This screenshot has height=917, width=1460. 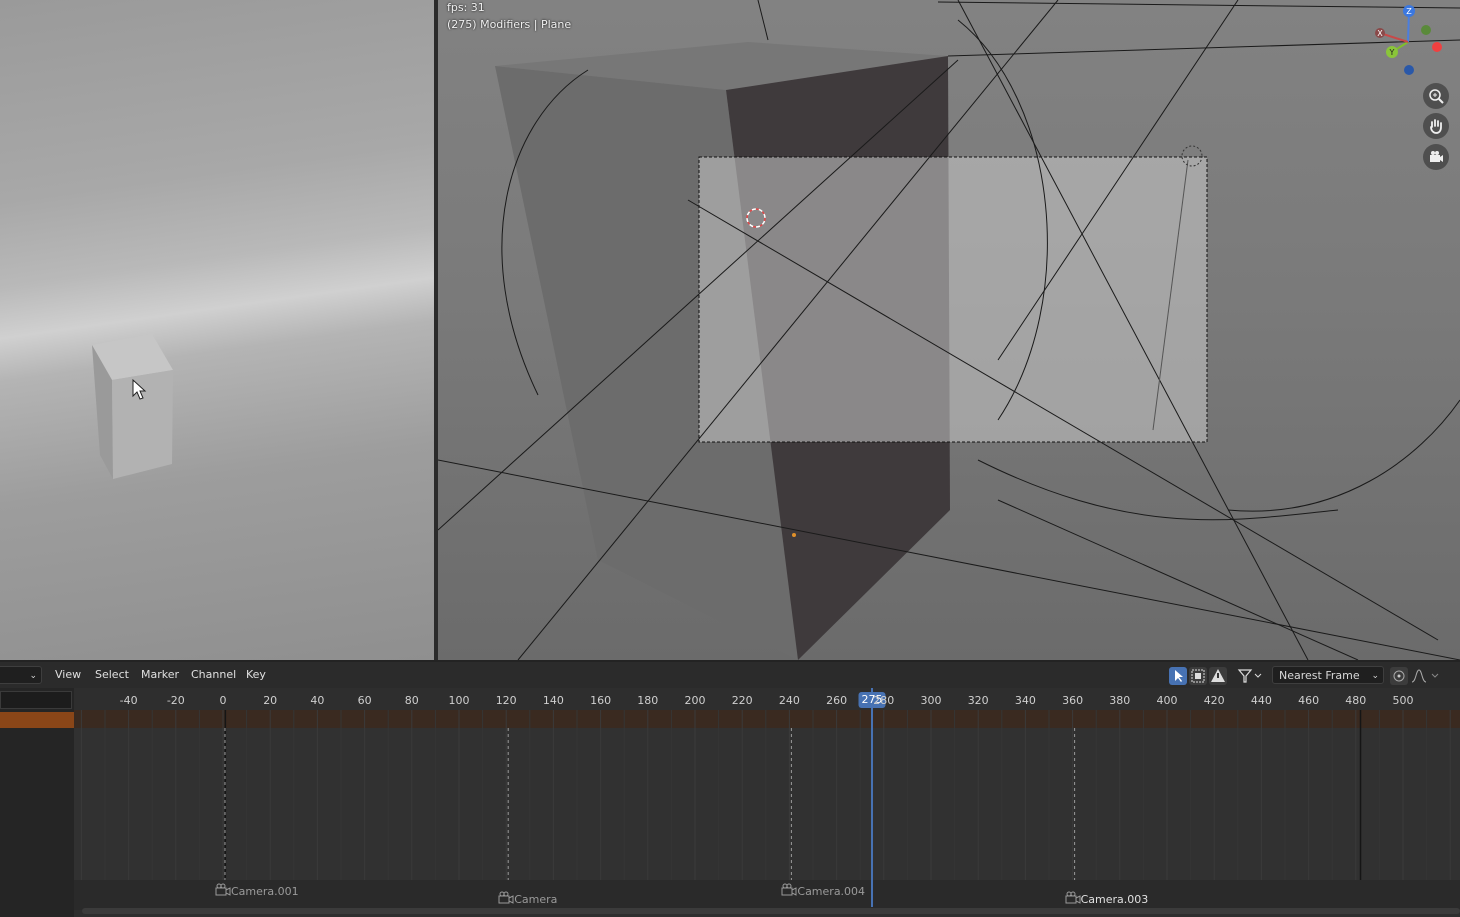 What do you see at coordinates (1319, 675) in the screenshot?
I see `snap-mode-value: Nearest Frame` at bounding box center [1319, 675].